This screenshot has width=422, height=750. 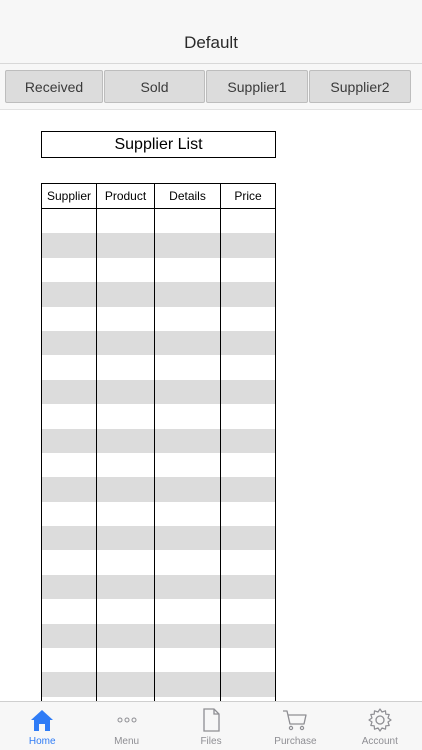 What do you see at coordinates (154, 86) in the screenshot?
I see `segment-sold: Sold` at bounding box center [154, 86].